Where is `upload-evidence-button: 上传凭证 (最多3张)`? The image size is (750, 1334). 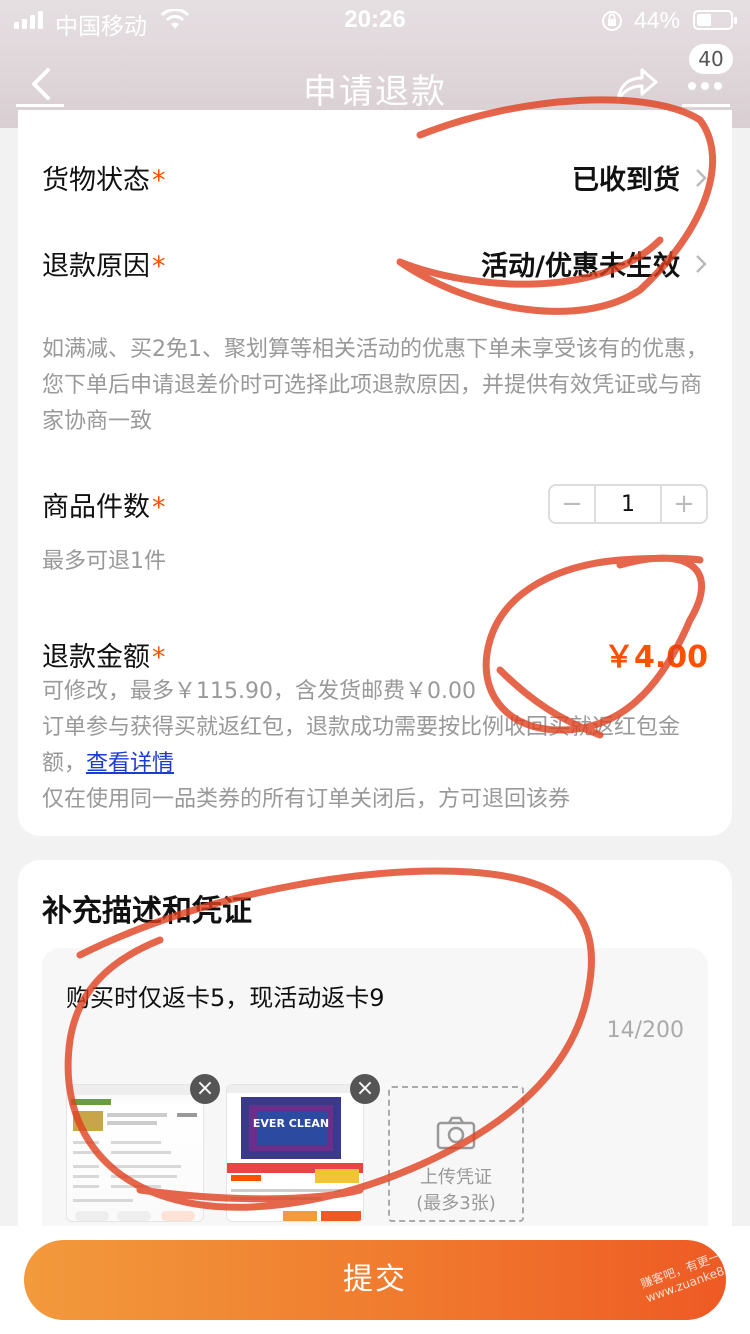 upload-evidence-button: 上传凭证 (最多3张) is located at coordinates (456, 1154).